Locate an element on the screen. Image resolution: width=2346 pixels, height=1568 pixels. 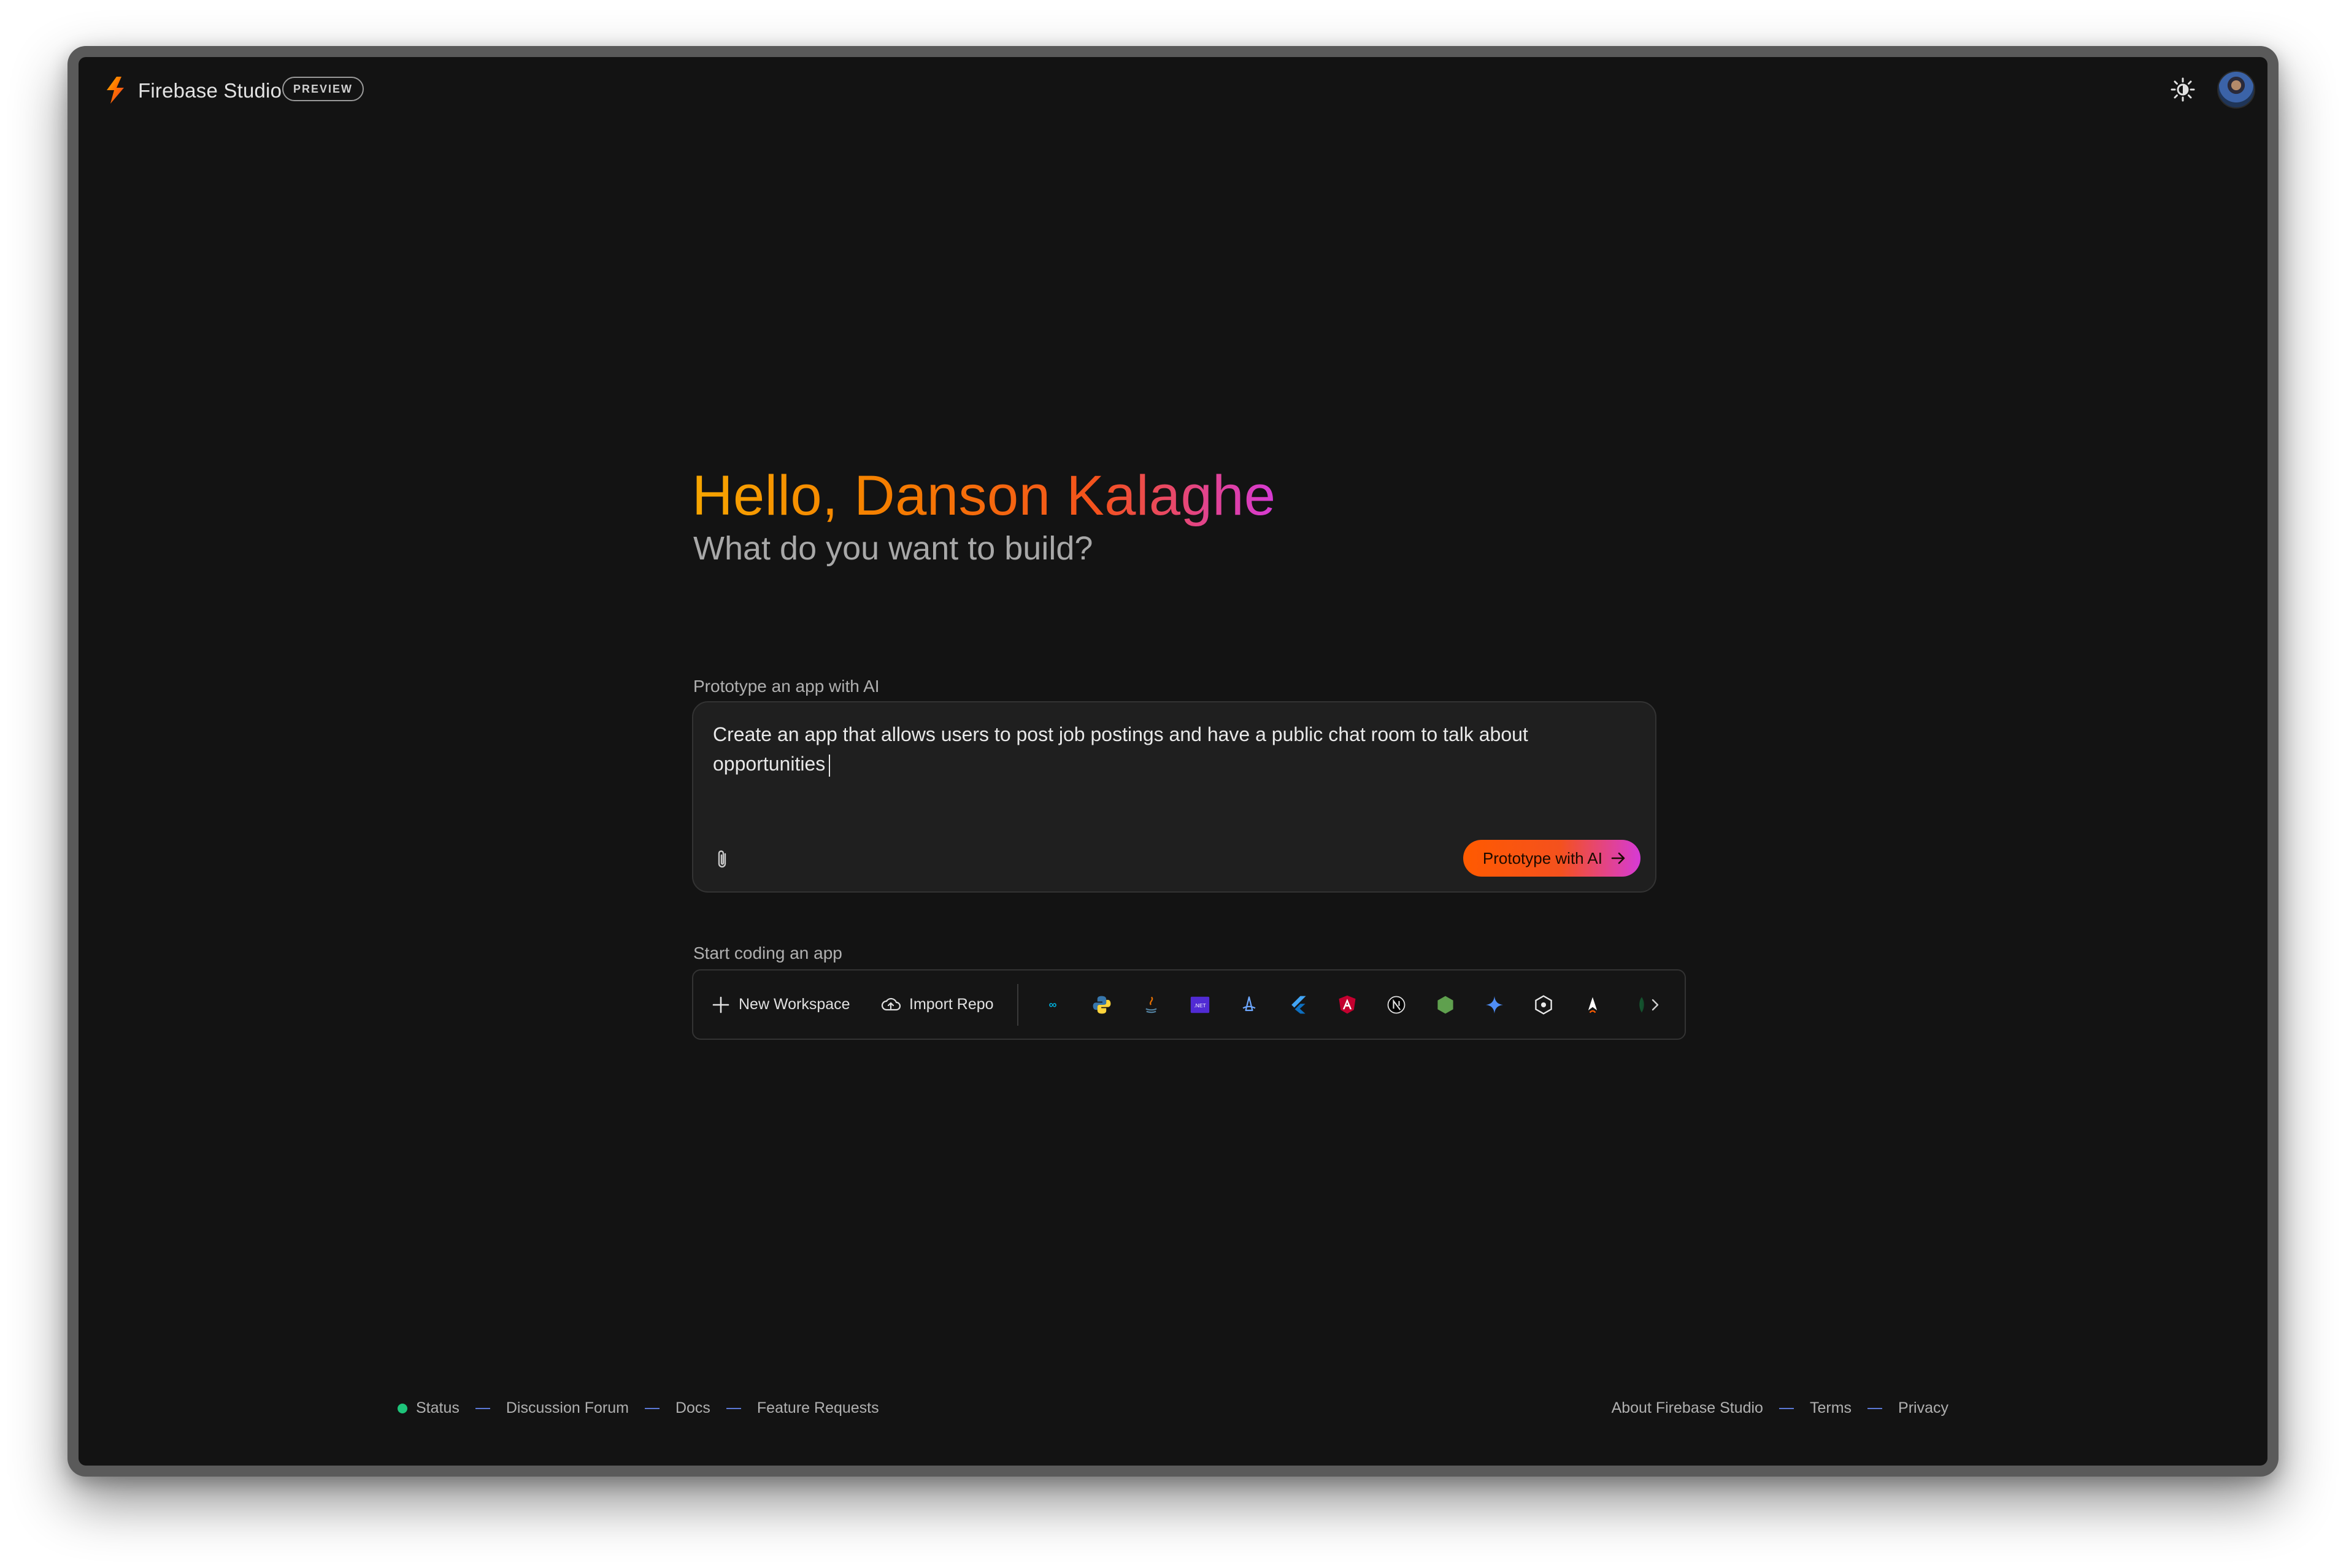
dotnet-icon: .NET is located at coordinates (1199, 1004).